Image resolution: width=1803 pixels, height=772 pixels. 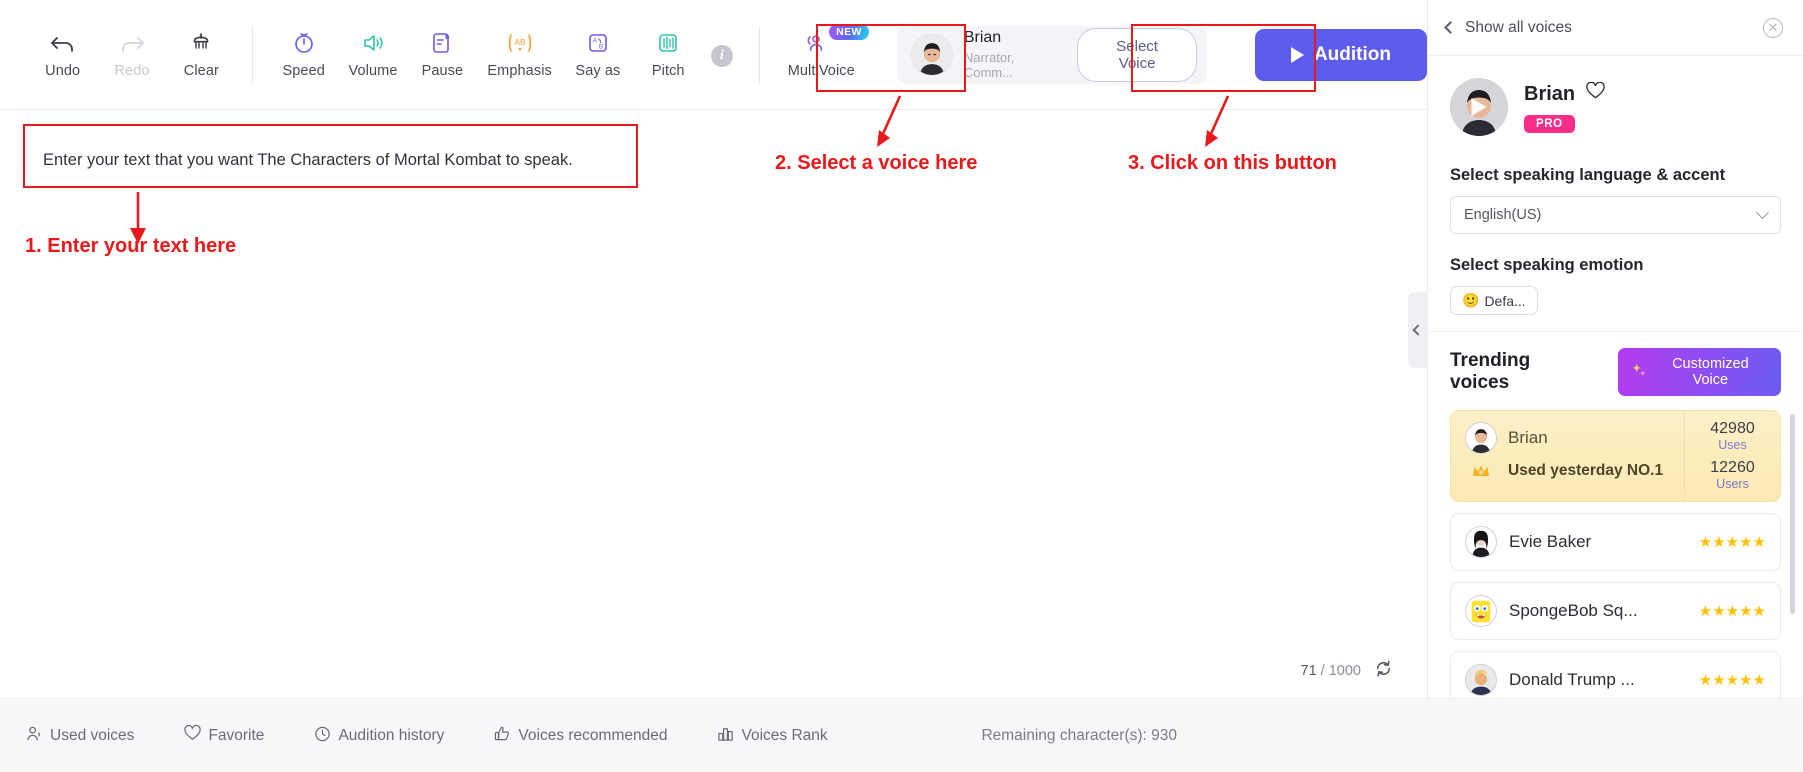 What do you see at coordinates (1732, 436) in the screenshot?
I see `uses-stat: 42980 Uses` at bounding box center [1732, 436].